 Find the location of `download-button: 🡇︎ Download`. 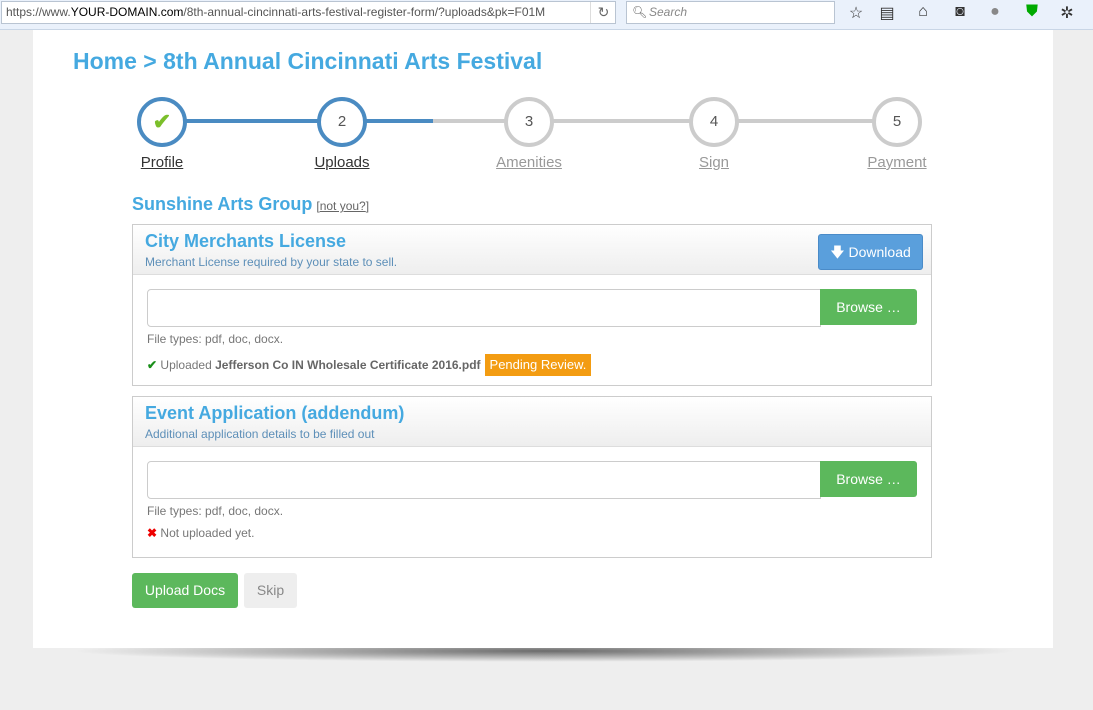

download-button: 🡇︎ Download is located at coordinates (870, 252).